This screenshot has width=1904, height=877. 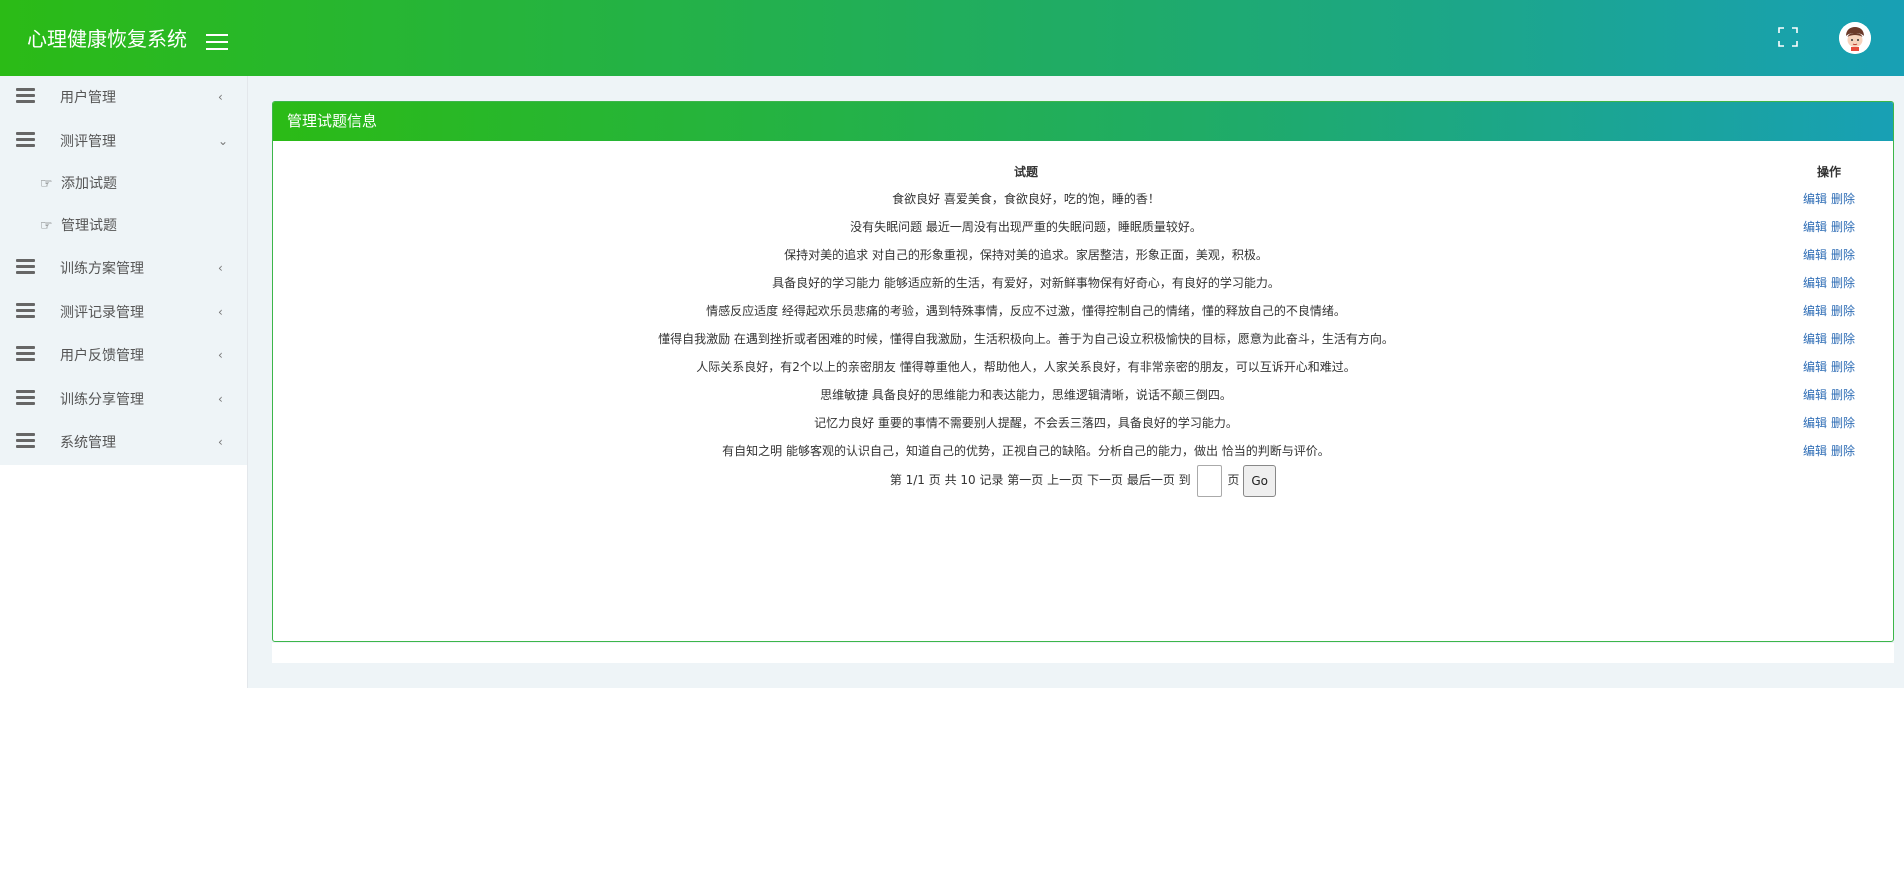 What do you see at coordinates (1083, 653) in the screenshot?
I see `panel-footer-strip` at bounding box center [1083, 653].